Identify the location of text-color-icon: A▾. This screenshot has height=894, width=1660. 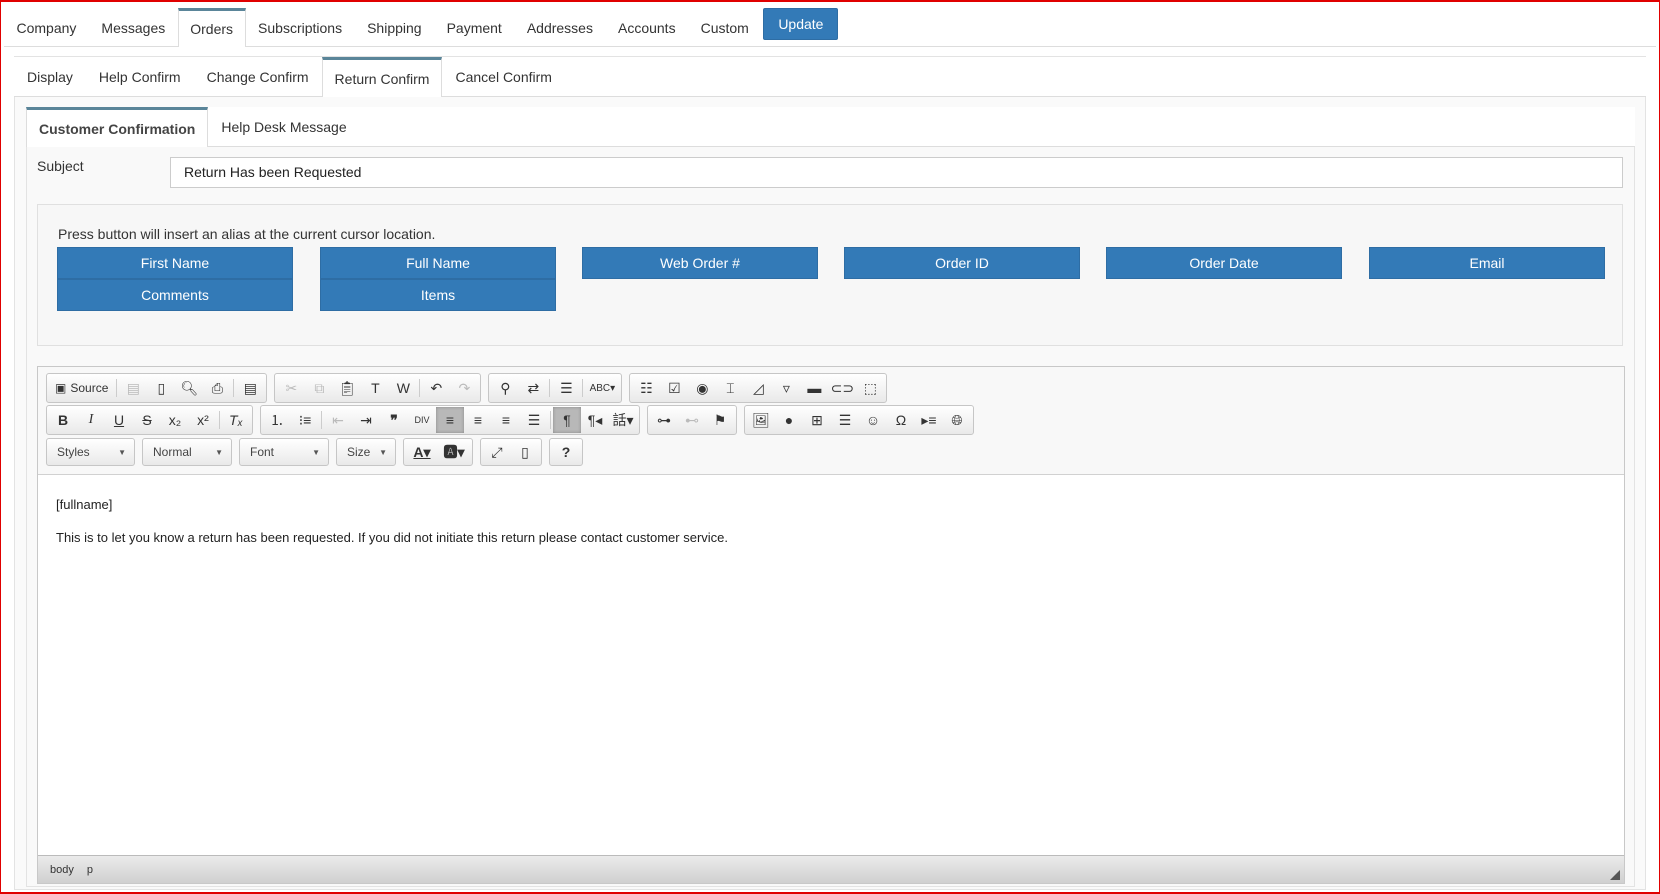
(422, 452).